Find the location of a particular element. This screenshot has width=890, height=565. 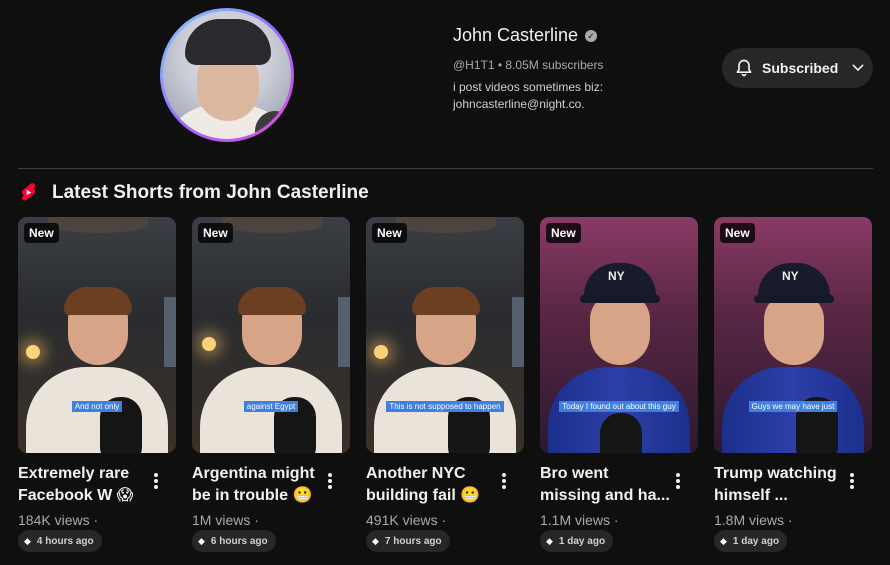

caption-text: And not only is located at coordinates (97, 406).